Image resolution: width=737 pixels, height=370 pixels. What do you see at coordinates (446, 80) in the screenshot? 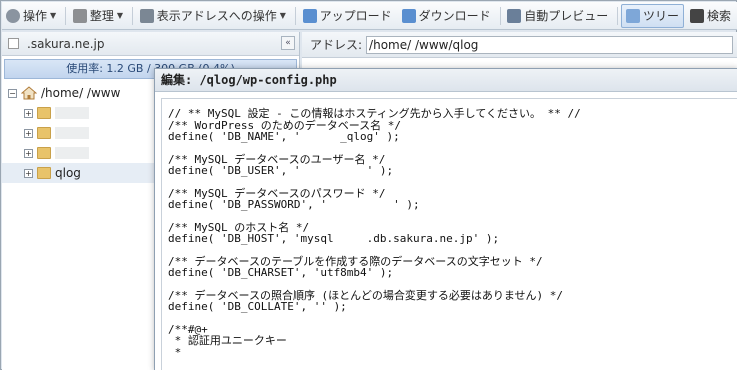
I see `dialog-title: 編集: /qlog/wp-config.php` at bounding box center [446, 80].